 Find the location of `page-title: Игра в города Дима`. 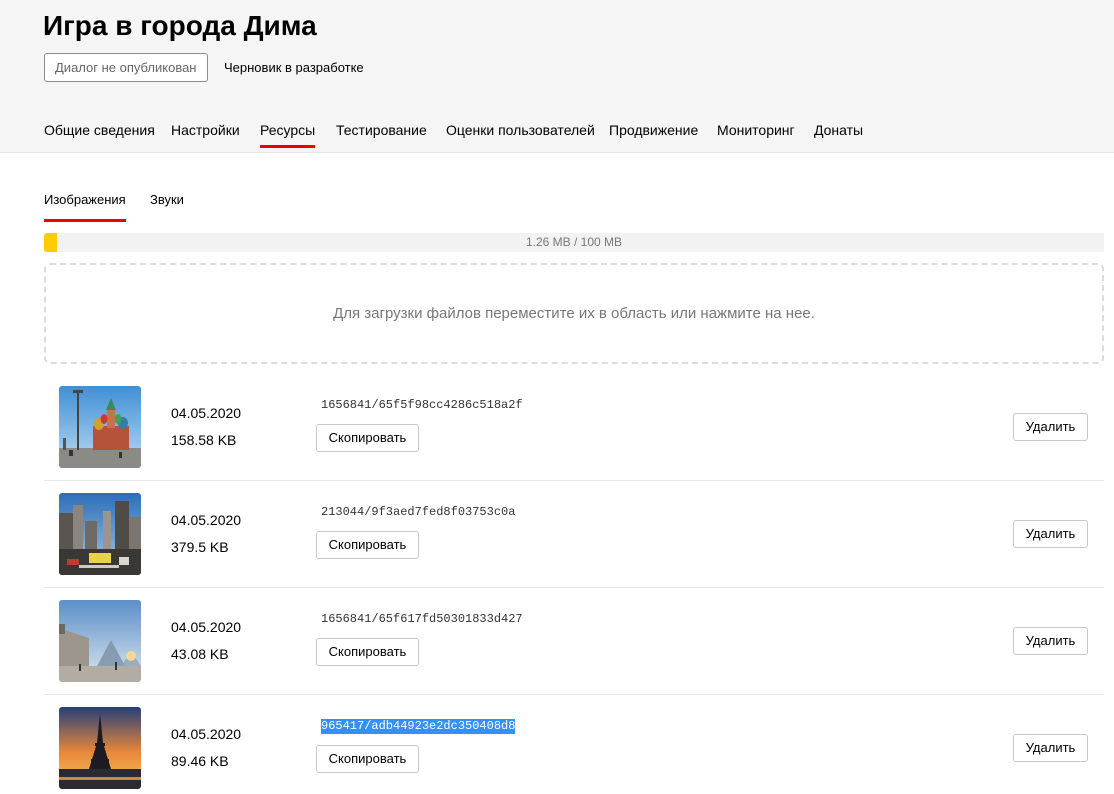

page-title: Игра в города Дима is located at coordinates (180, 25).